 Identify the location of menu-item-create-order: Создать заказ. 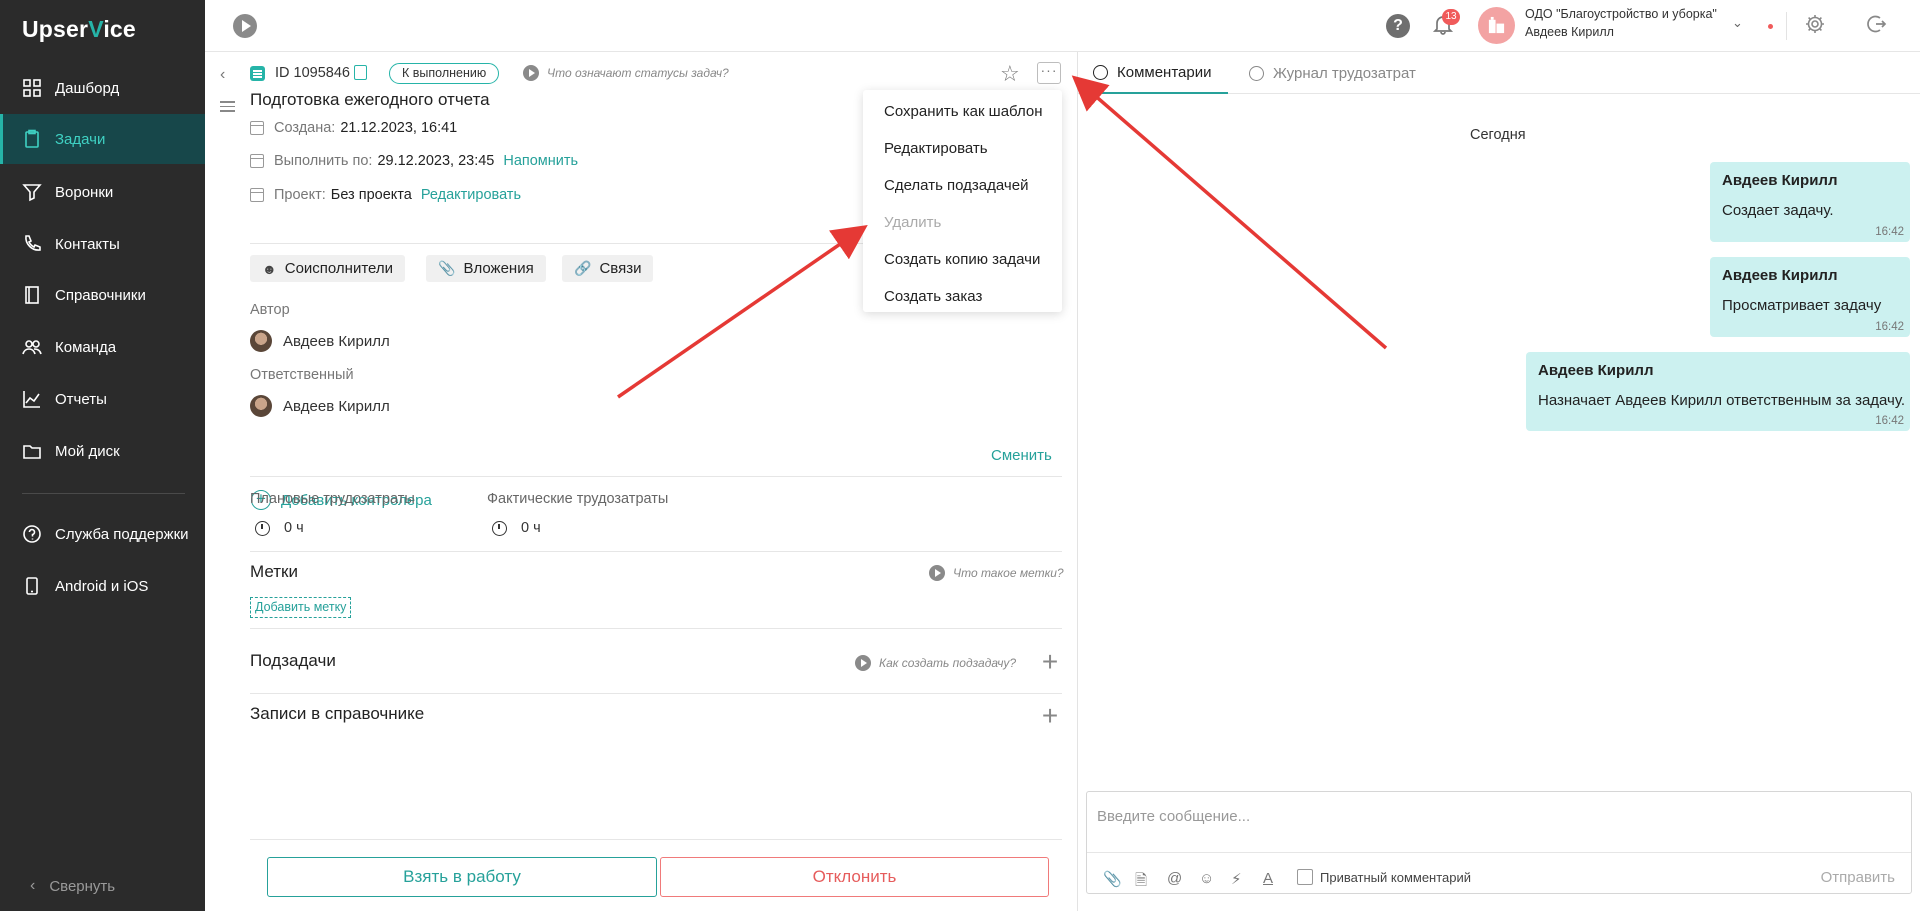
(962, 296).